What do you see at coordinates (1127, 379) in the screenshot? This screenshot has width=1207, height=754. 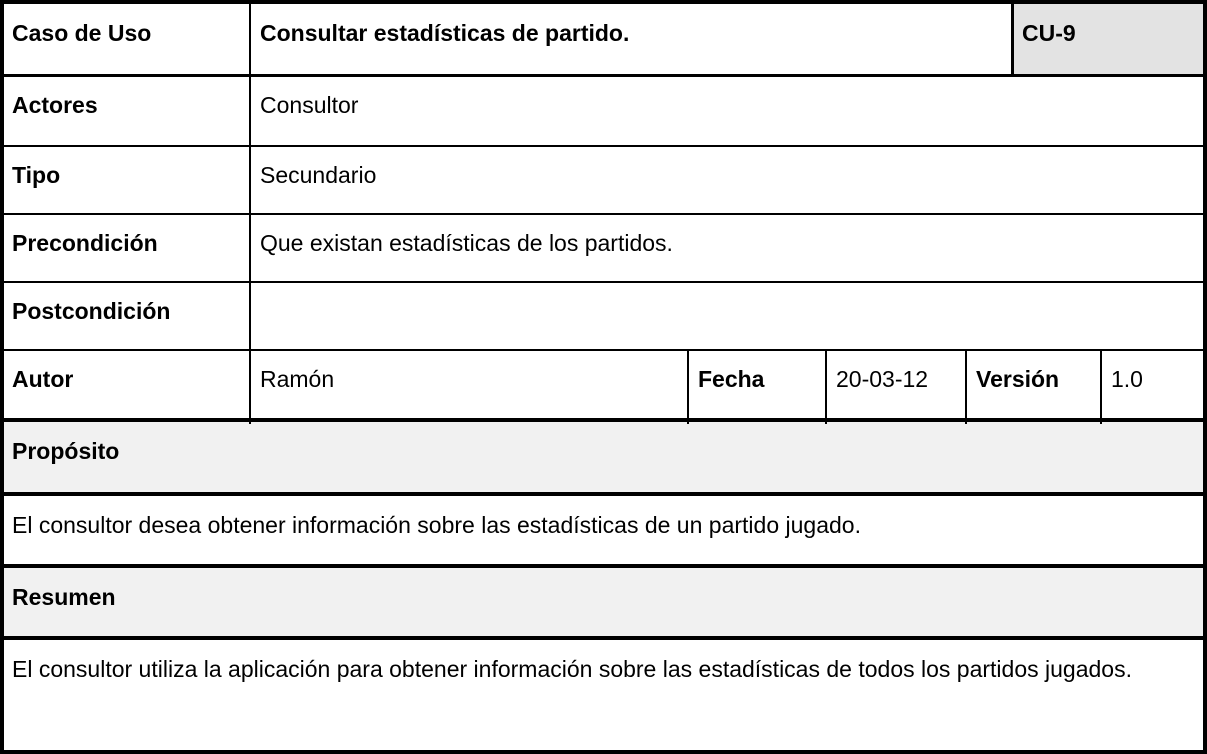 I see `version-value: 1.0` at bounding box center [1127, 379].